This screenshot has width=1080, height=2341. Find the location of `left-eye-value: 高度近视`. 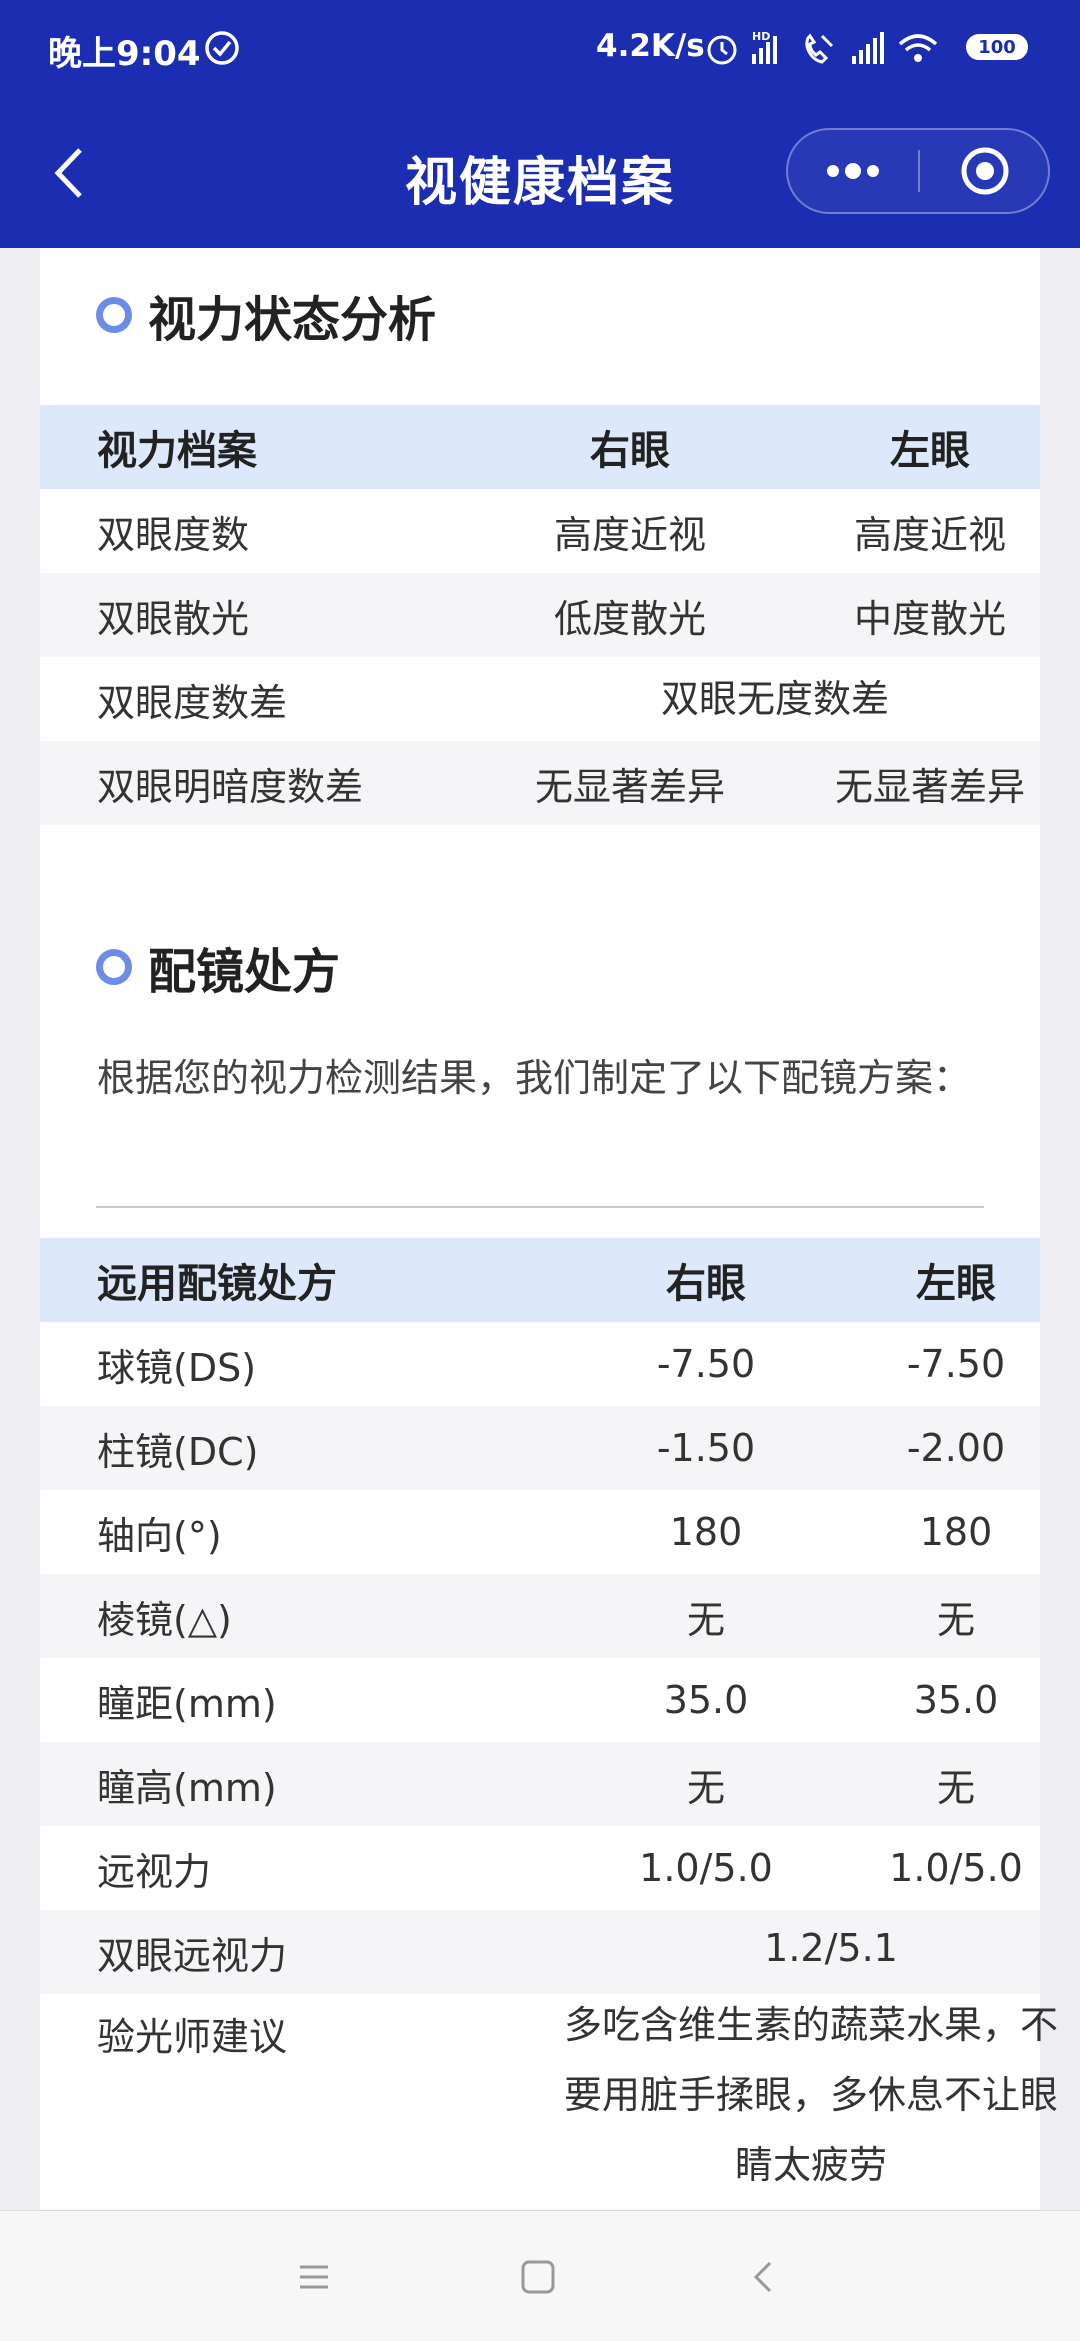

left-eye-value: 高度近视 is located at coordinates (929, 534).